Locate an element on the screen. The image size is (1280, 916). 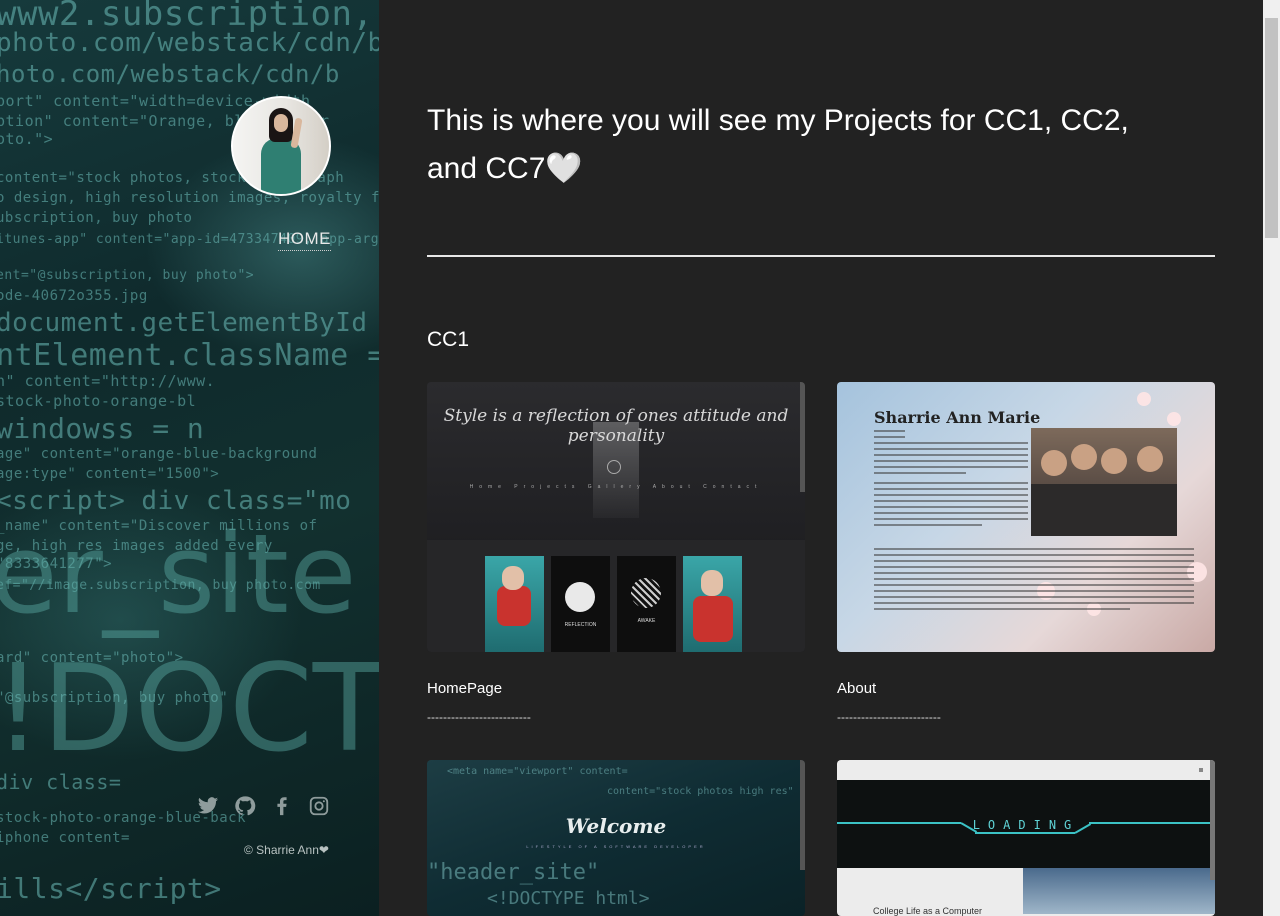
copyright: © Sharrie Ann❤ is located at coordinates (286, 850).